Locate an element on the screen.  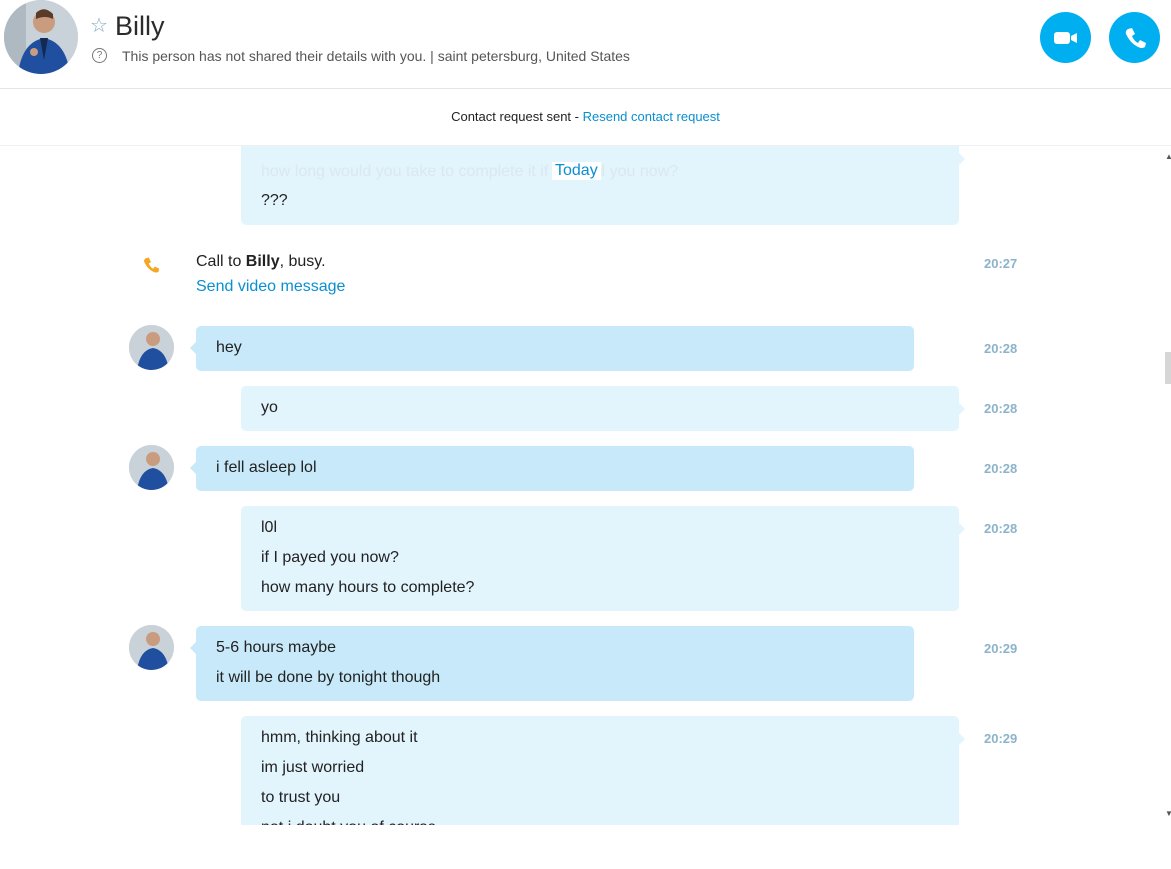
audio-call-button is located at coordinates (1134, 37).